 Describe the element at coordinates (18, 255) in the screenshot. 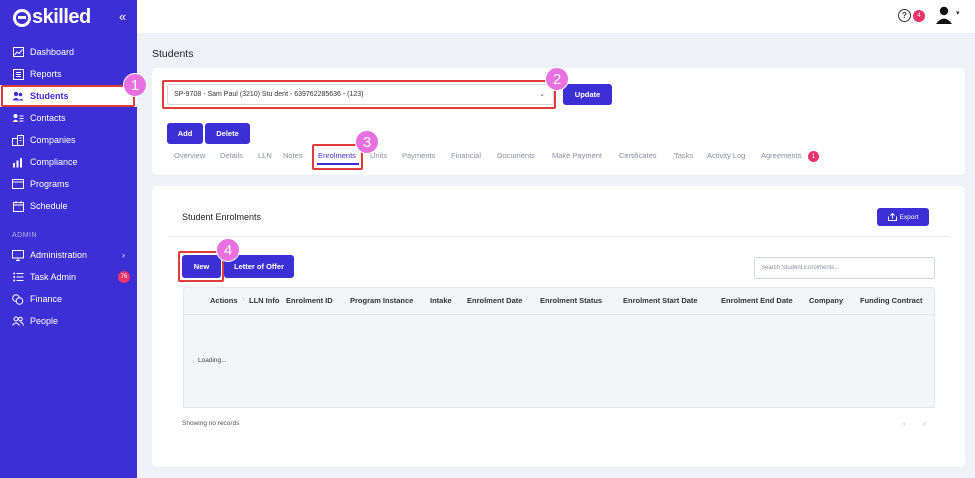

I see `monitor-icon` at that location.